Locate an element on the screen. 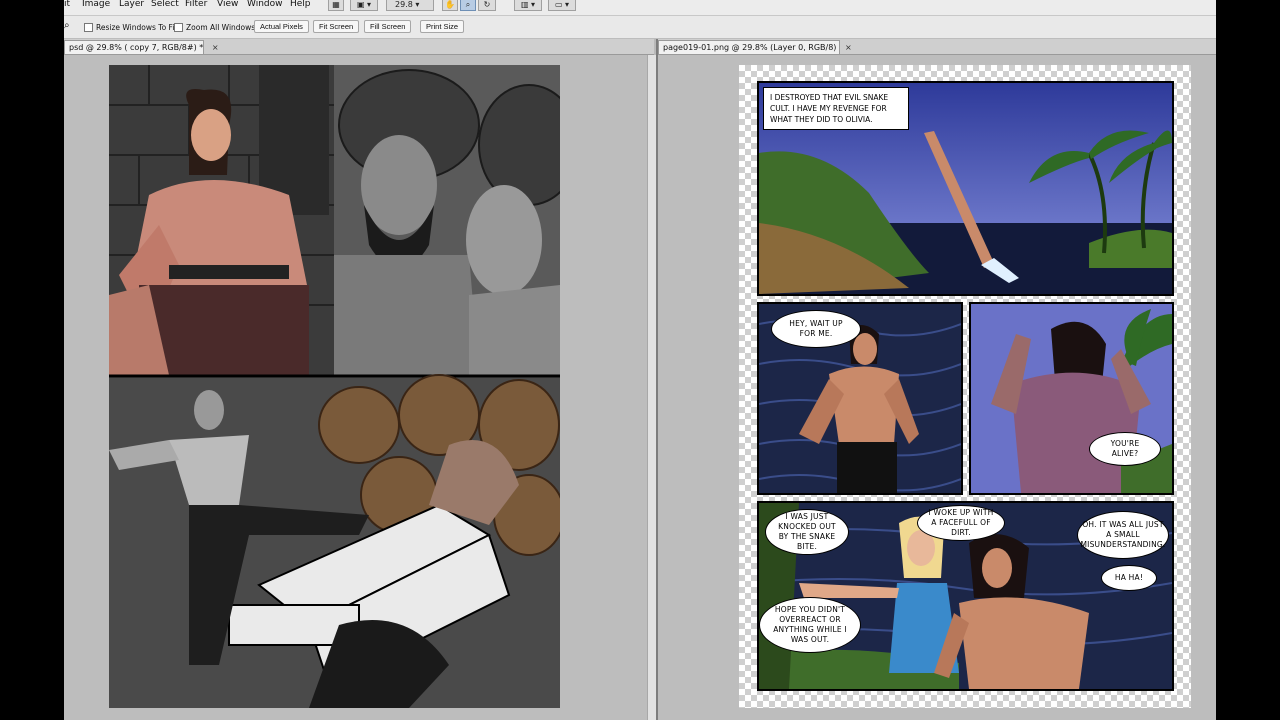 The width and height of the screenshot is (1280, 720). panel-3-art is located at coordinates (1071, 398).